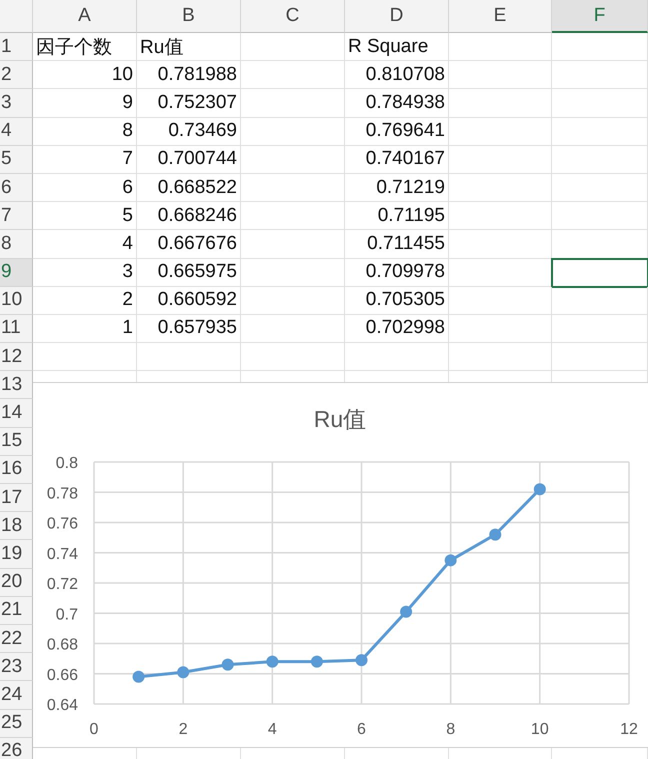  Describe the element at coordinates (189, 103) in the screenshot. I see `table-cell: 0.752307` at that location.